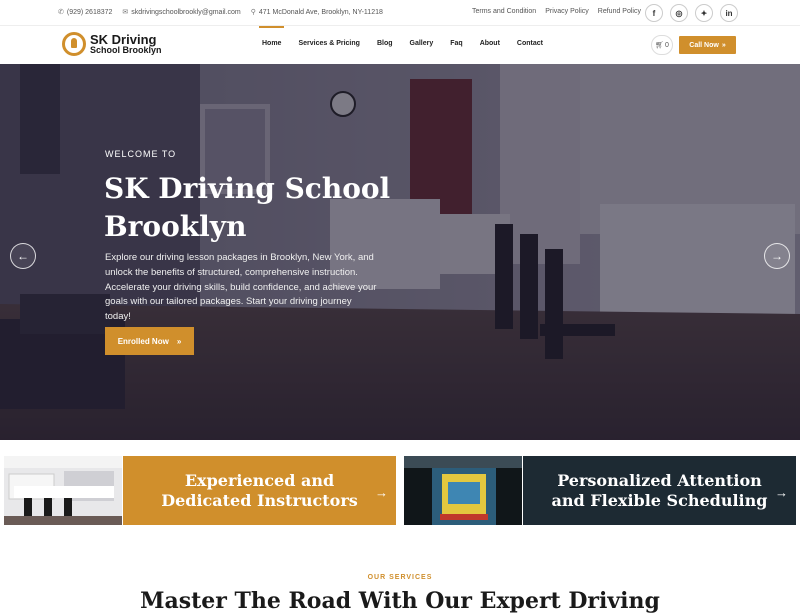 This screenshot has width=800, height=614. I want to click on call-now-button: Call Now », so click(707, 45).